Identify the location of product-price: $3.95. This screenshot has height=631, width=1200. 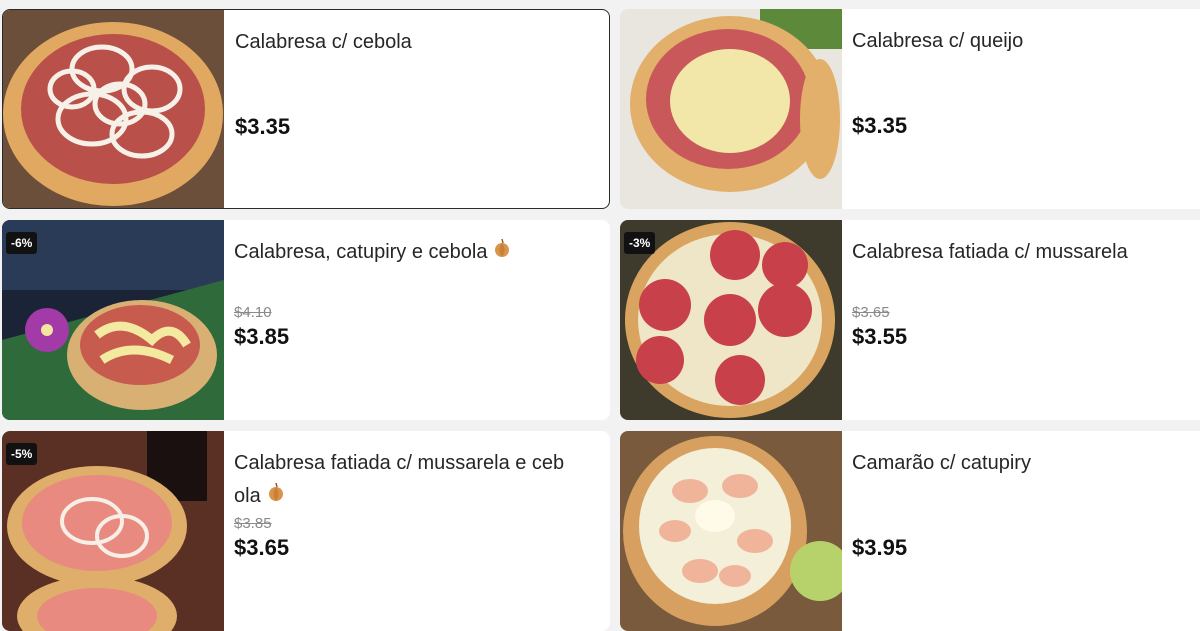
(880, 547).